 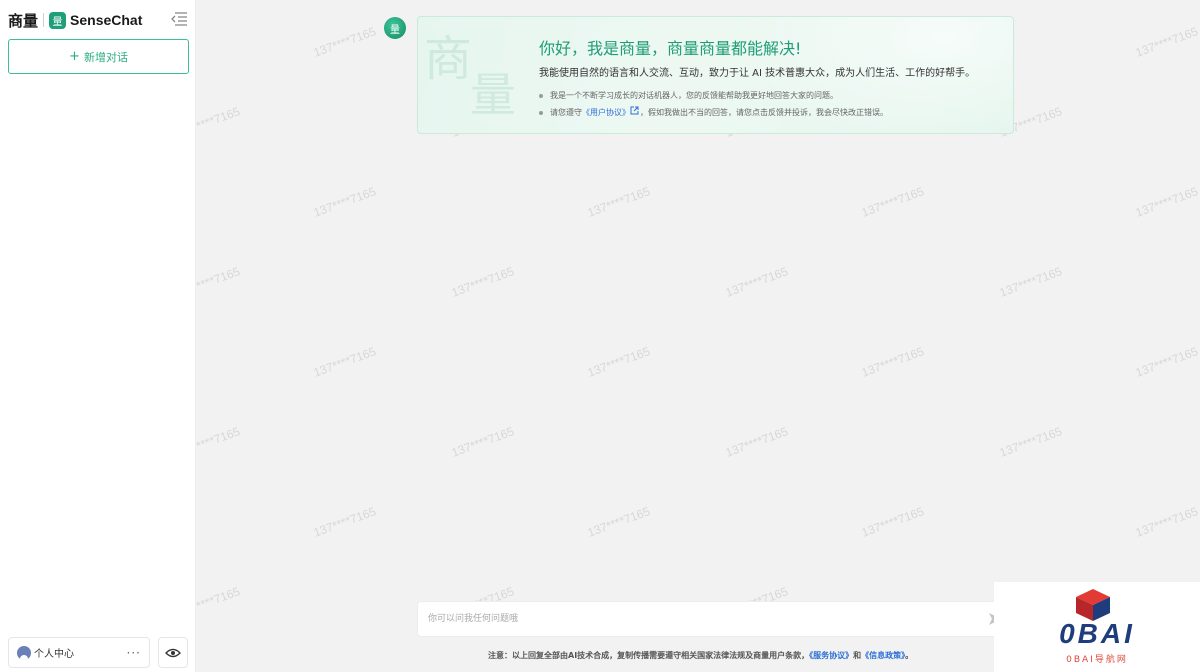 What do you see at coordinates (831, 655) in the screenshot?
I see `service-agreement-link: 《服务协议》` at bounding box center [831, 655].